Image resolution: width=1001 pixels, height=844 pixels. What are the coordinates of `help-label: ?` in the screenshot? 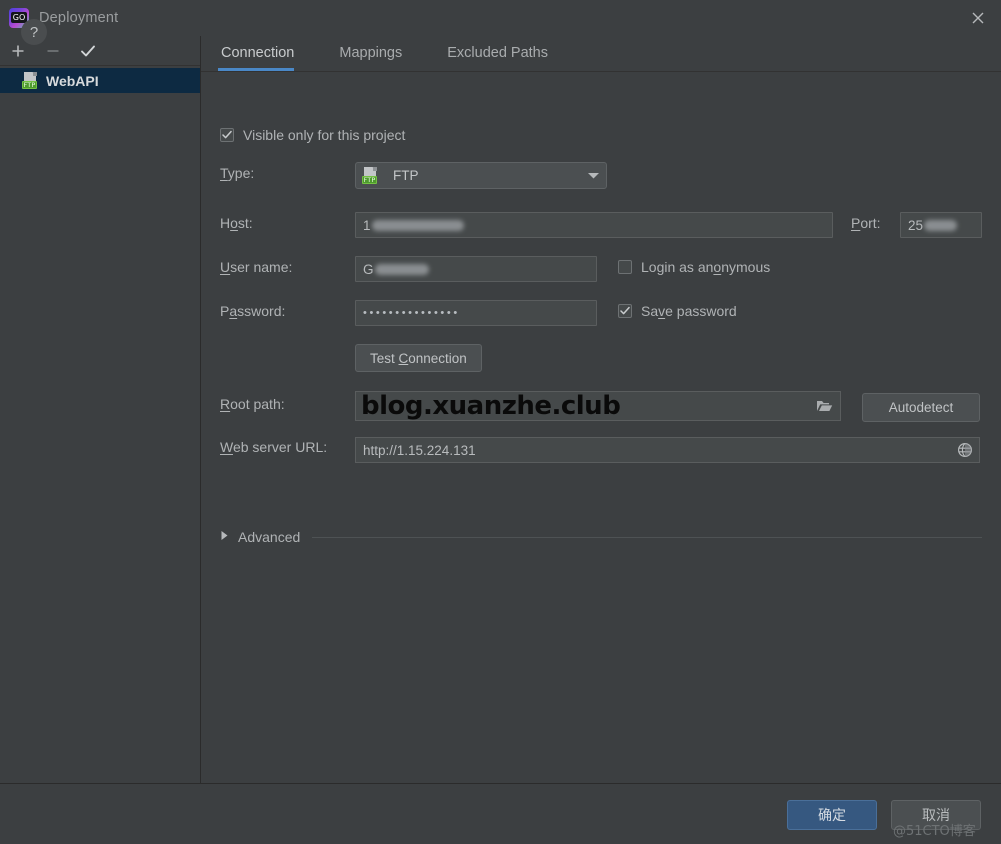 It's located at (34, 32).